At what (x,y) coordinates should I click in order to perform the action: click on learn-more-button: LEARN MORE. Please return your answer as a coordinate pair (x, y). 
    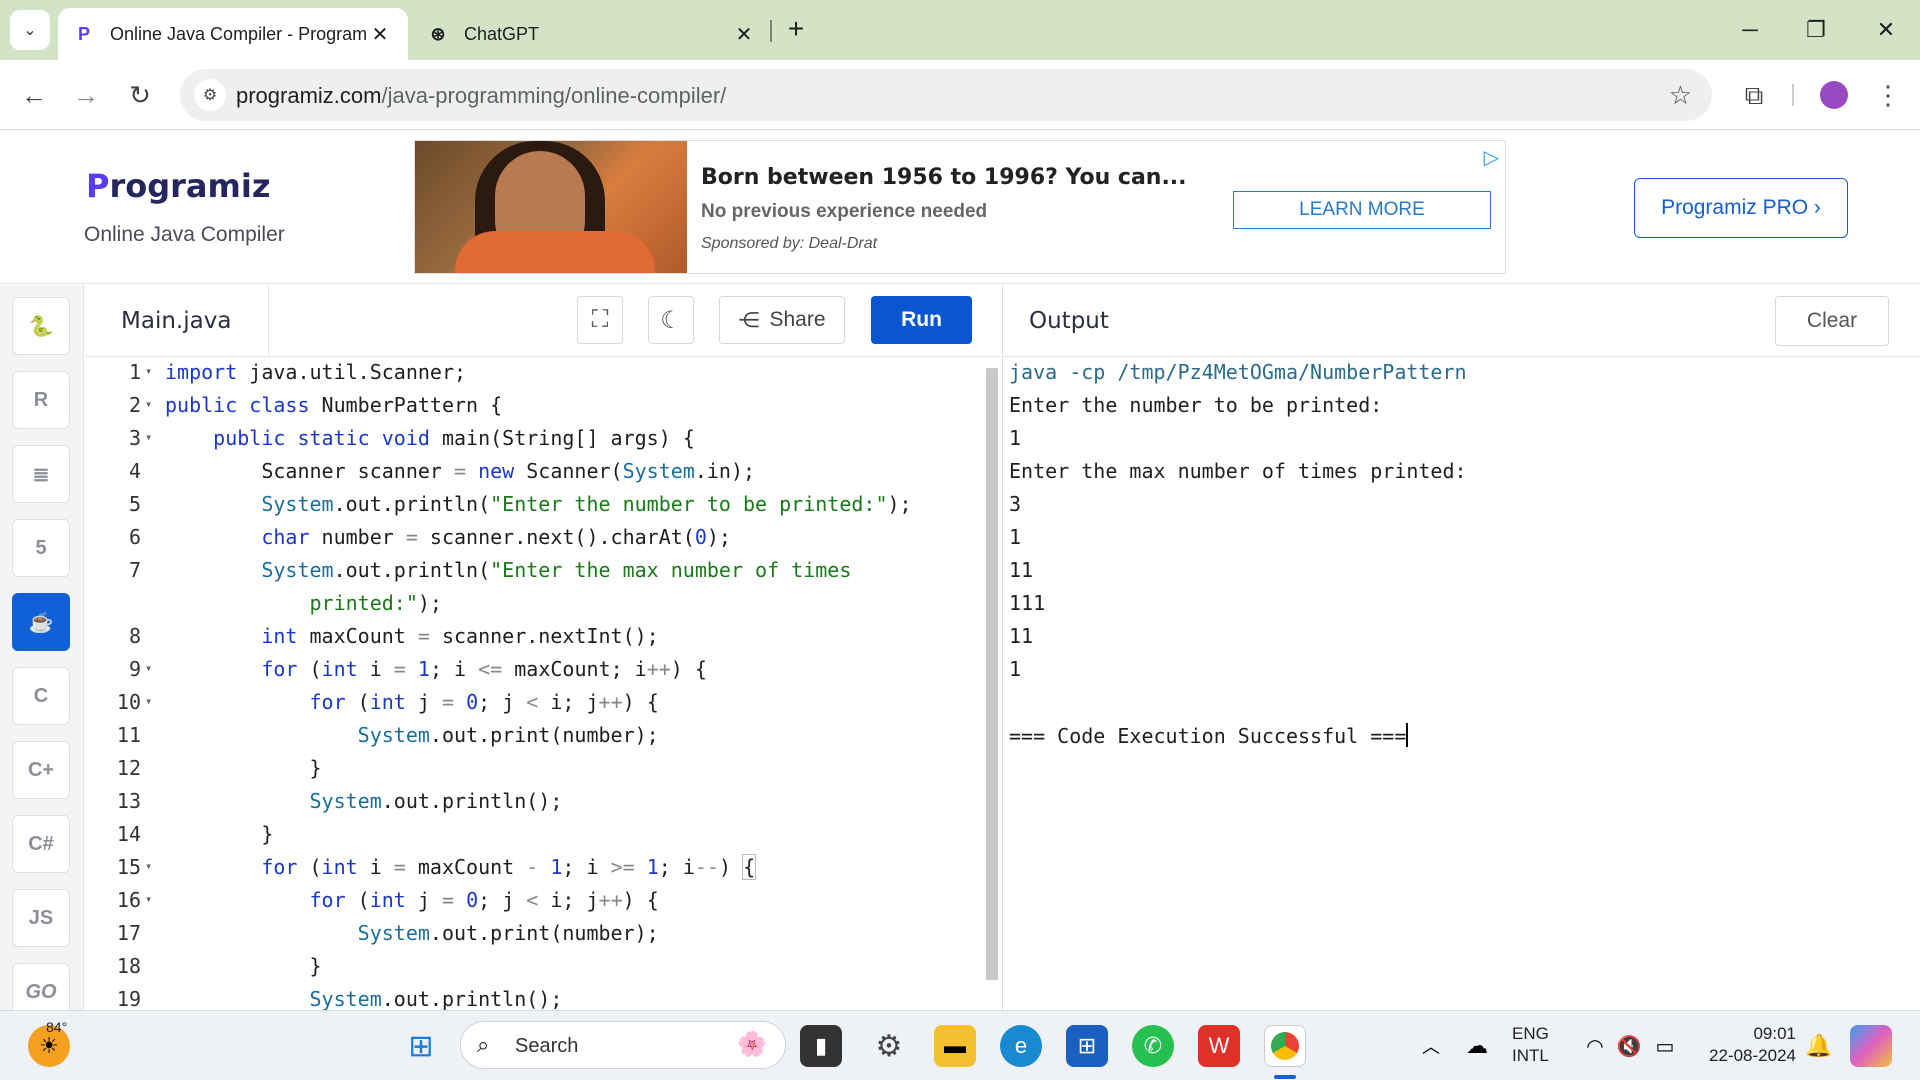
    Looking at the image, I should click on (1362, 210).